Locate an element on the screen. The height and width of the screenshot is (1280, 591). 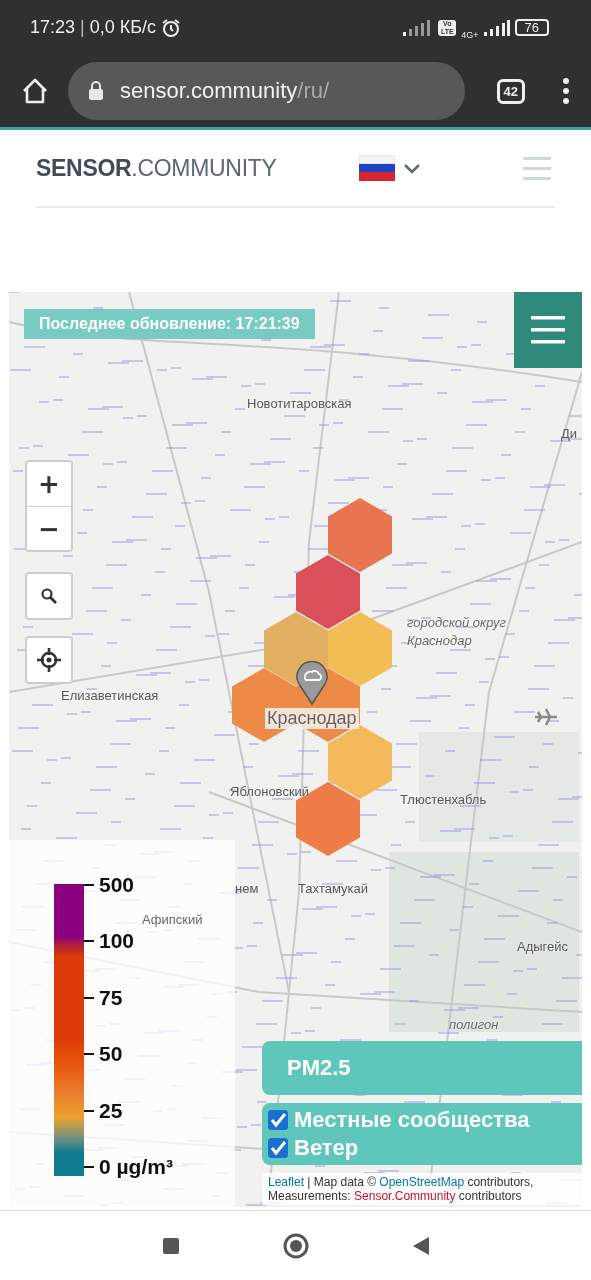
menu-icon is located at coordinates (548, 330).